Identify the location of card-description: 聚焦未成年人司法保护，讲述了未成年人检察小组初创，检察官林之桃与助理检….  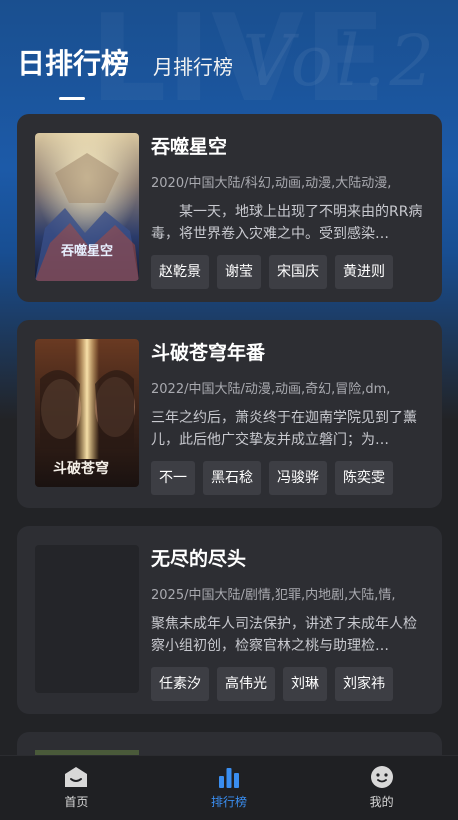
(284, 635).